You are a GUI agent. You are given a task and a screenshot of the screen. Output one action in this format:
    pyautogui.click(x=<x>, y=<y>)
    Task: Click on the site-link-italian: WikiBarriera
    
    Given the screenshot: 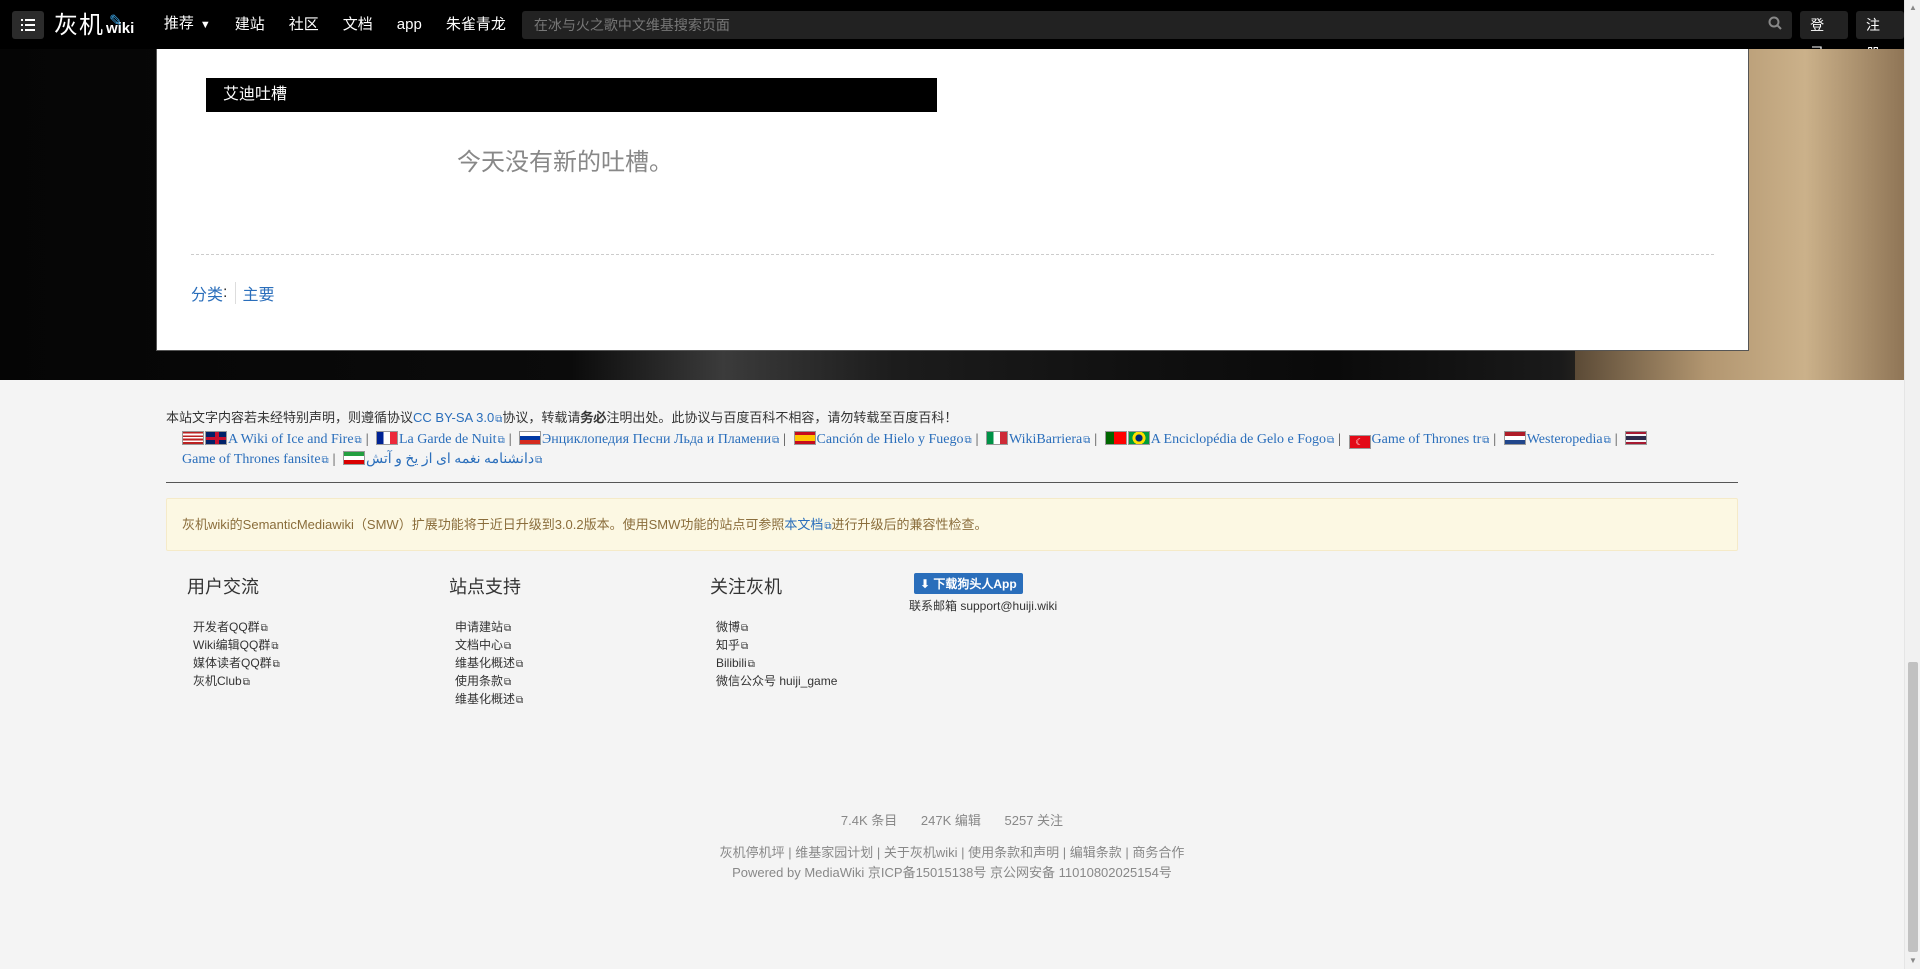 What is the action you would take?
    pyautogui.click(x=1045, y=439)
    